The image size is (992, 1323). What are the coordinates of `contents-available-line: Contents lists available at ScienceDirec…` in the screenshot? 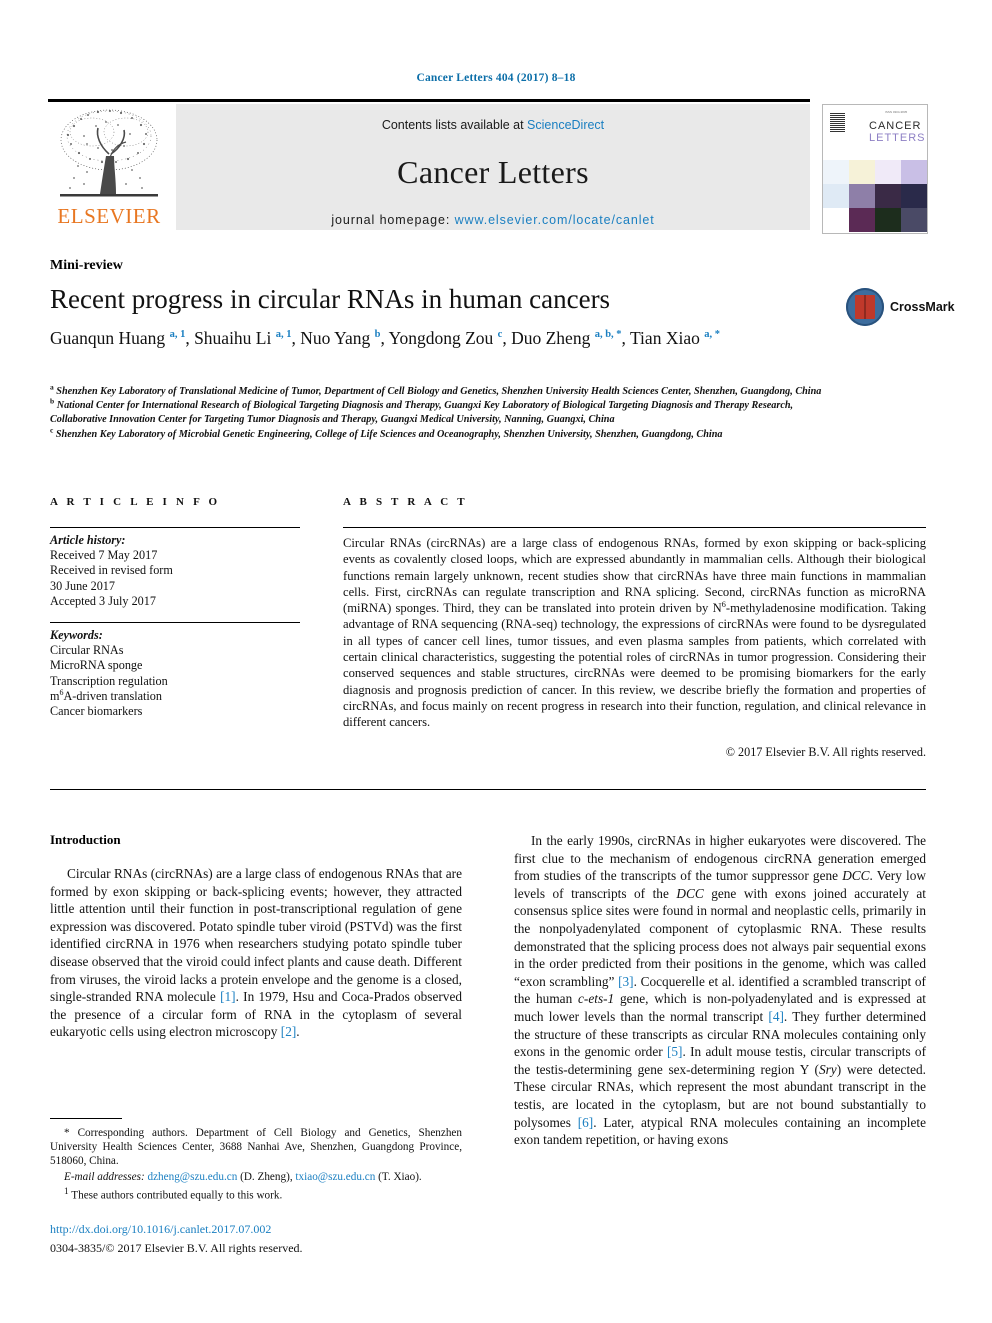 It's located at (493, 125).